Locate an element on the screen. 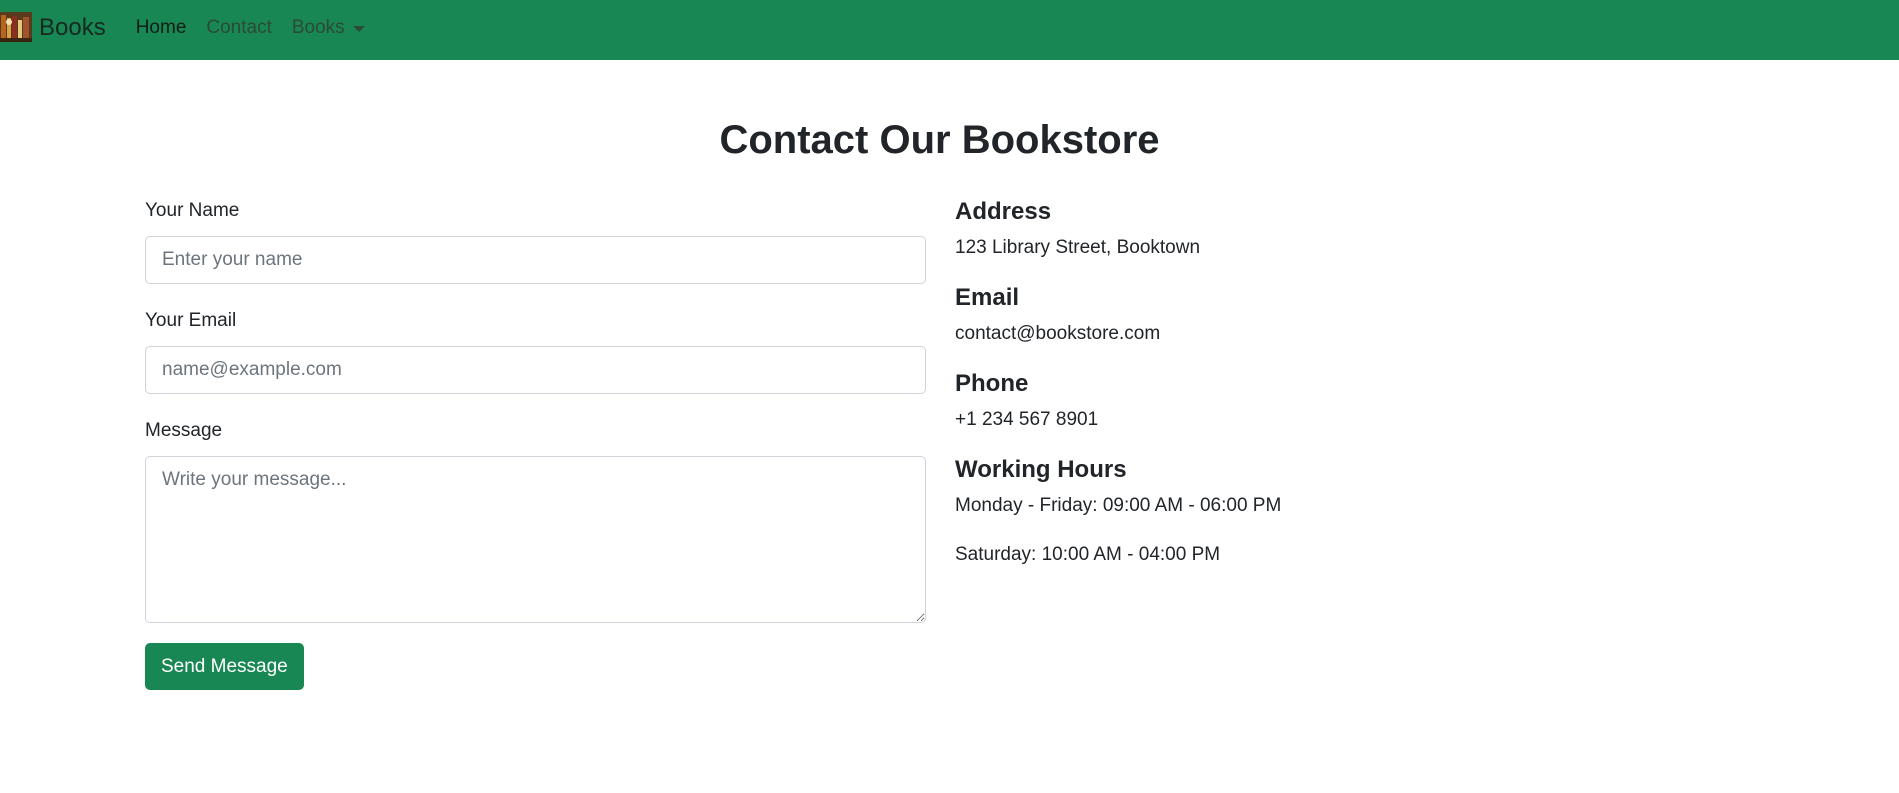 The height and width of the screenshot is (793, 1899). name-label: Your Name is located at coordinates (192, 210).